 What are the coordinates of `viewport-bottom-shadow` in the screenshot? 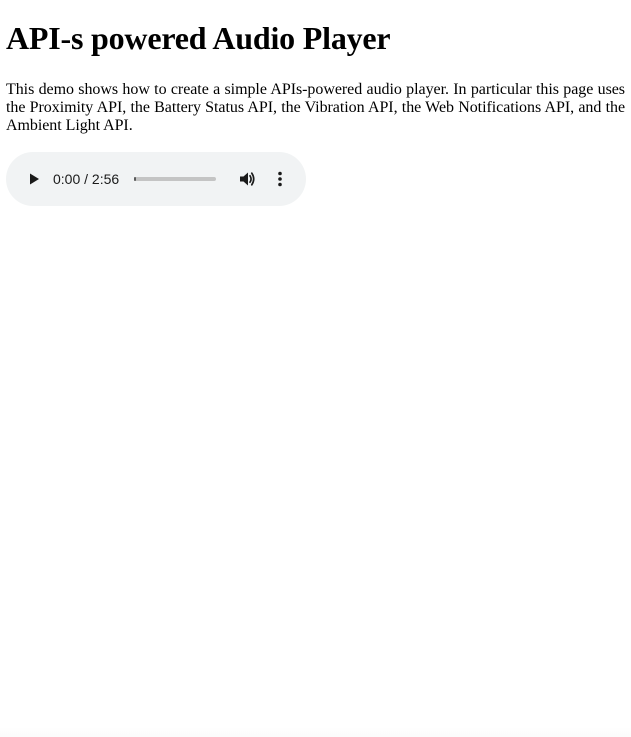 It's located at (315, 732).